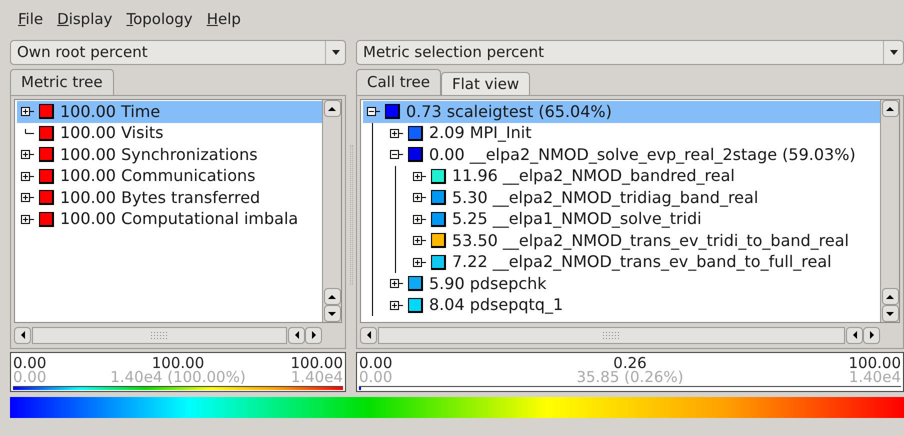  I want to click on tree-row: 100.00 Bytes transferred, so click(169, 197).